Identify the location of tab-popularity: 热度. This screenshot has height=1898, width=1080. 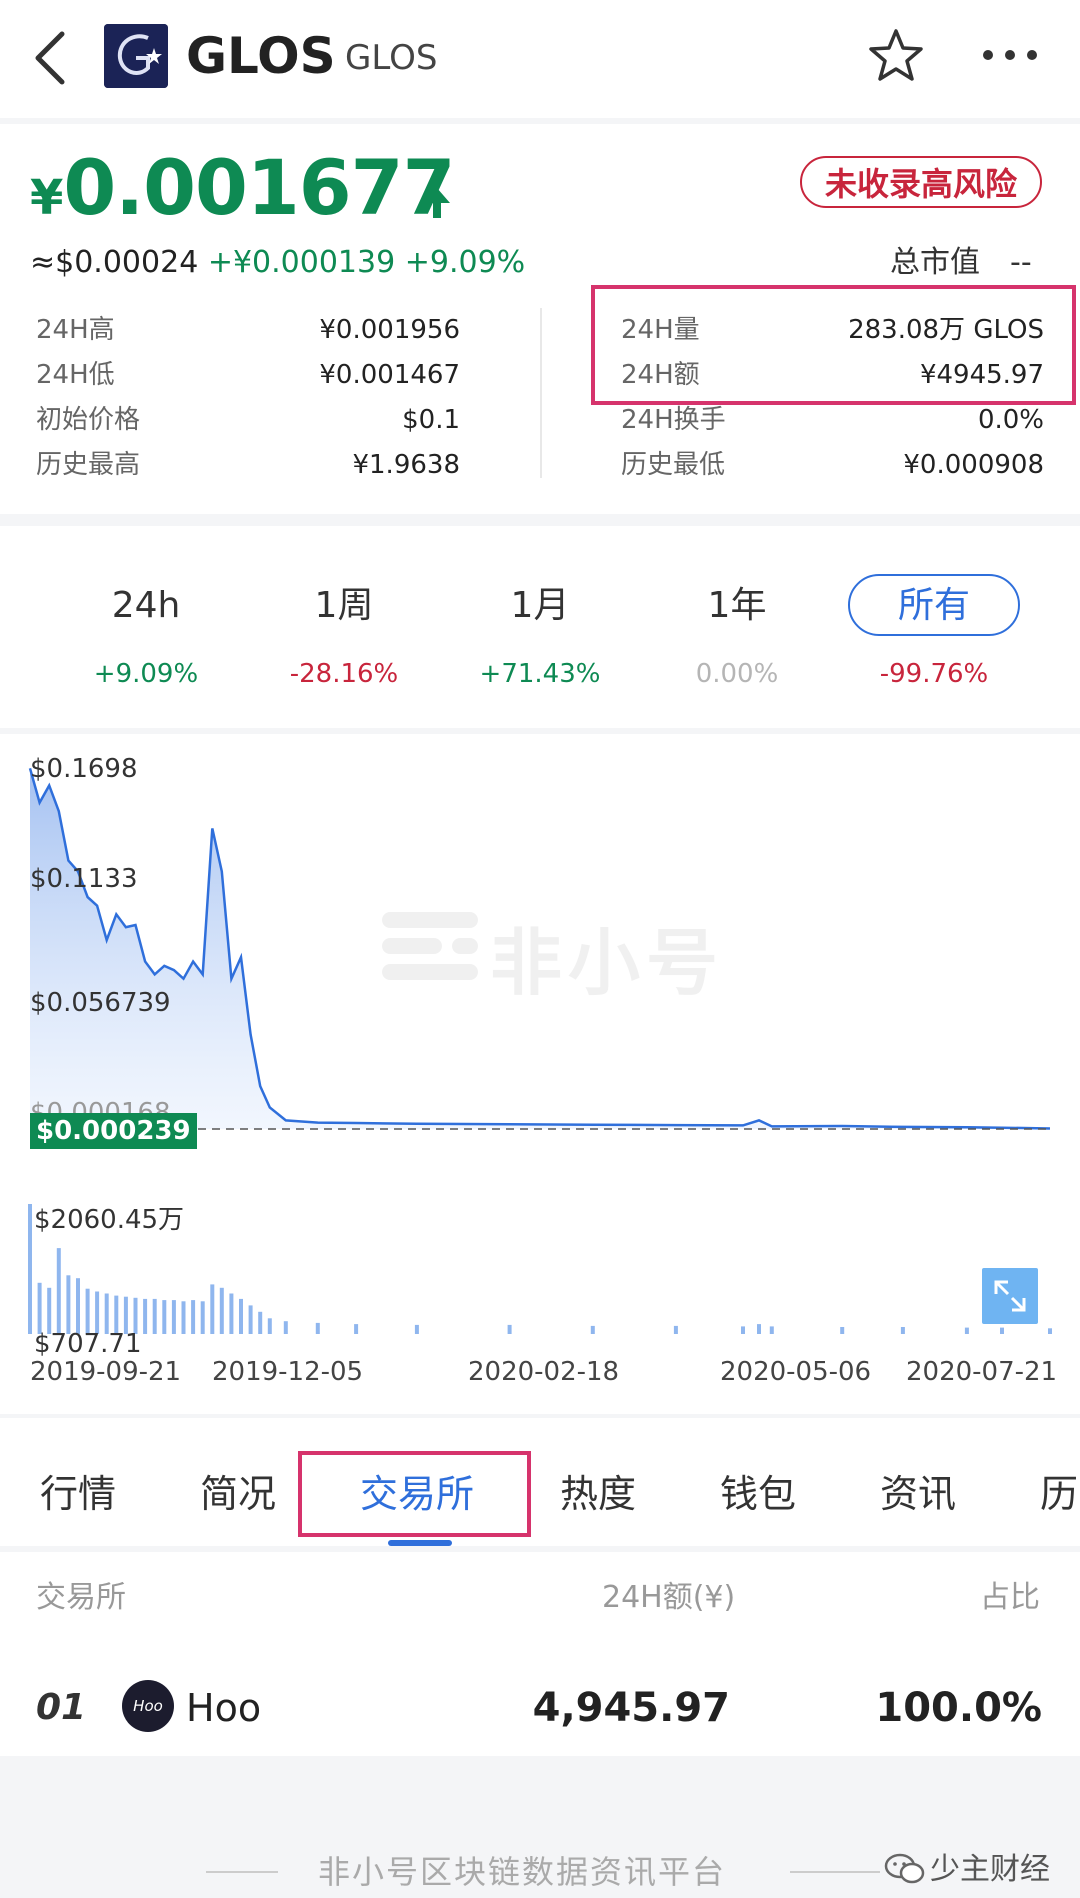
(598, 1494).